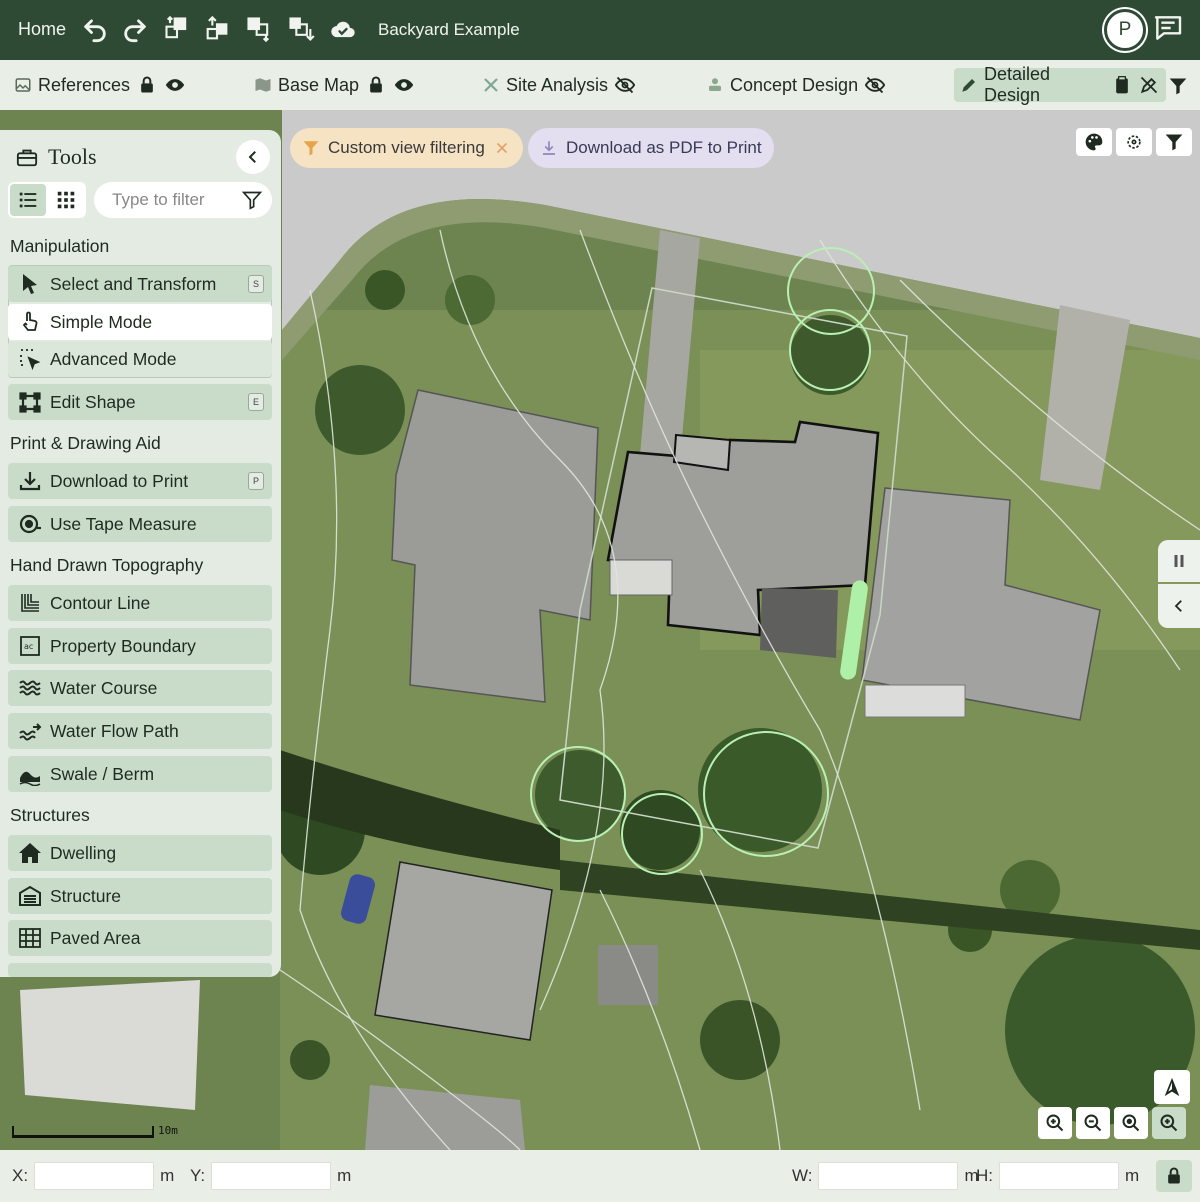 The width and height of the screenshot is (1200, 1202). Describe the element at coordinates (1059, 1176) in the screenshot. I see `h-input` at that location.